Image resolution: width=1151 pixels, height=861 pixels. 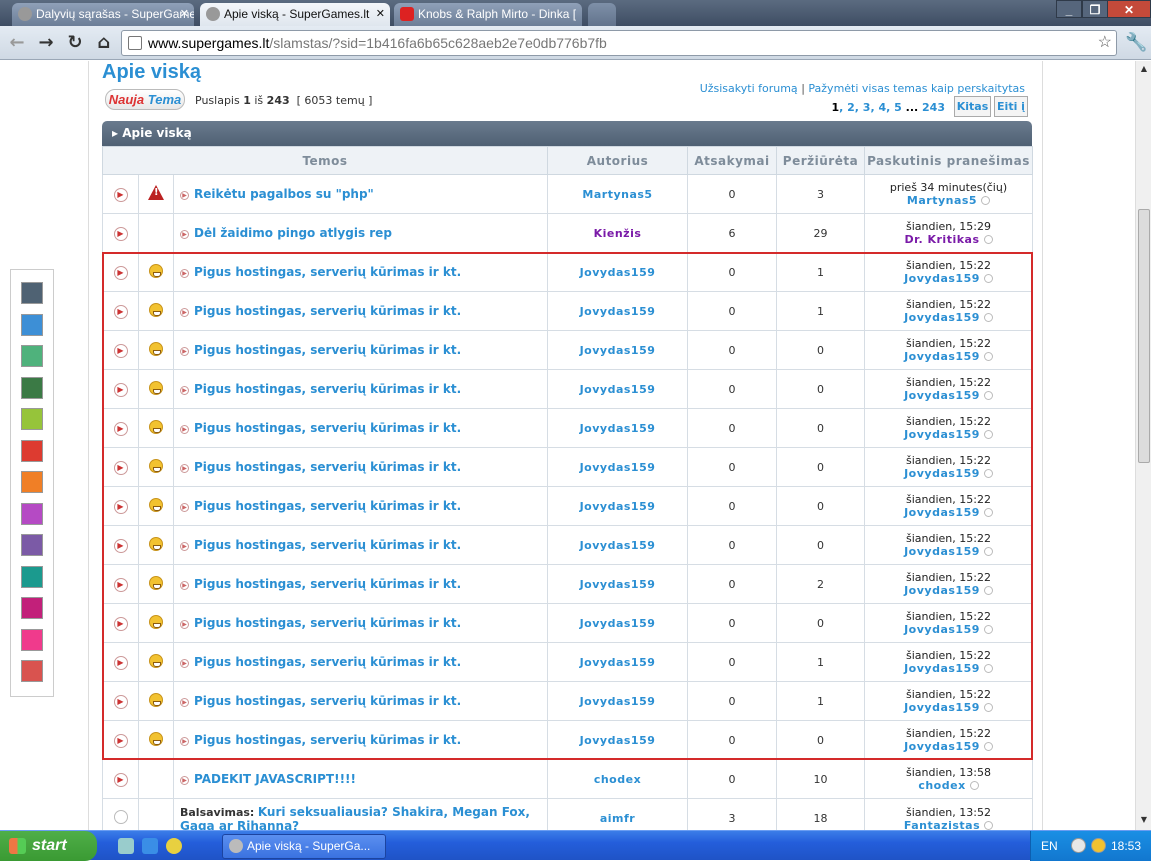 What do you see at coordinates (882, 107) in the screenshot?
I see `page-link-4: 4` at bounding box center [882, 107].